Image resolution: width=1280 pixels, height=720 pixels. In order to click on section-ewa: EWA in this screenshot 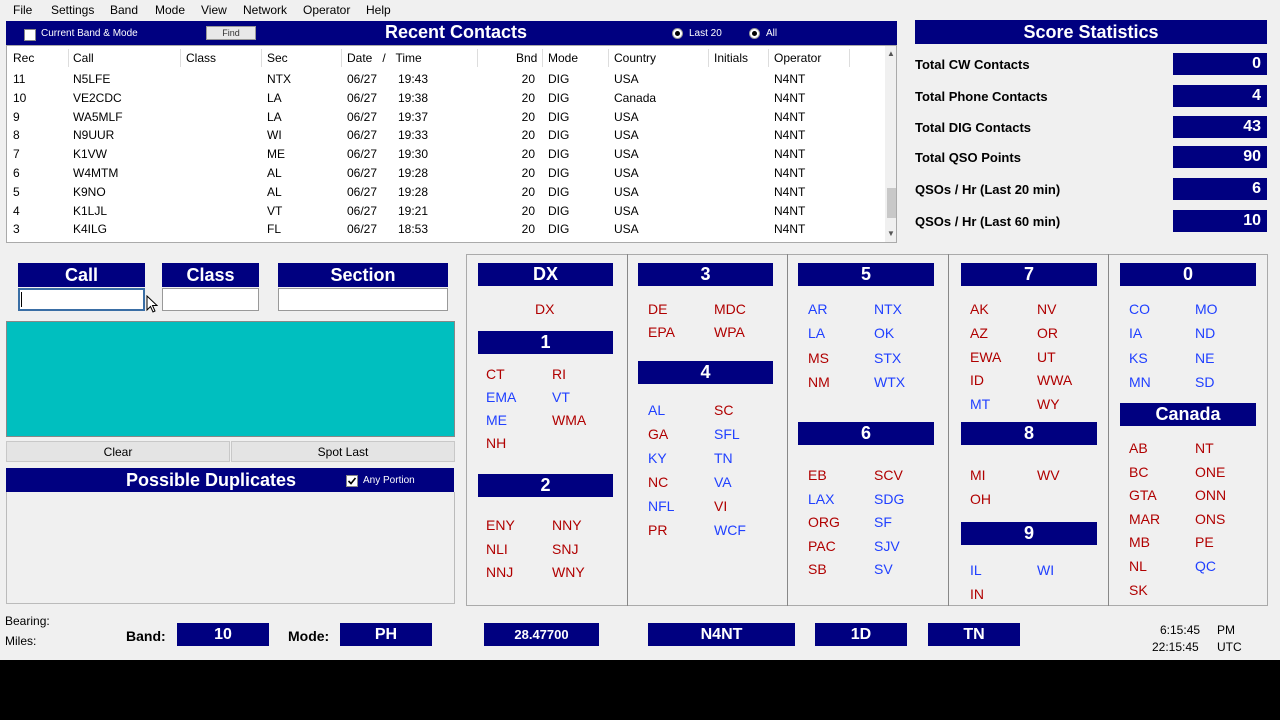, I will do `click(985, 357)`.